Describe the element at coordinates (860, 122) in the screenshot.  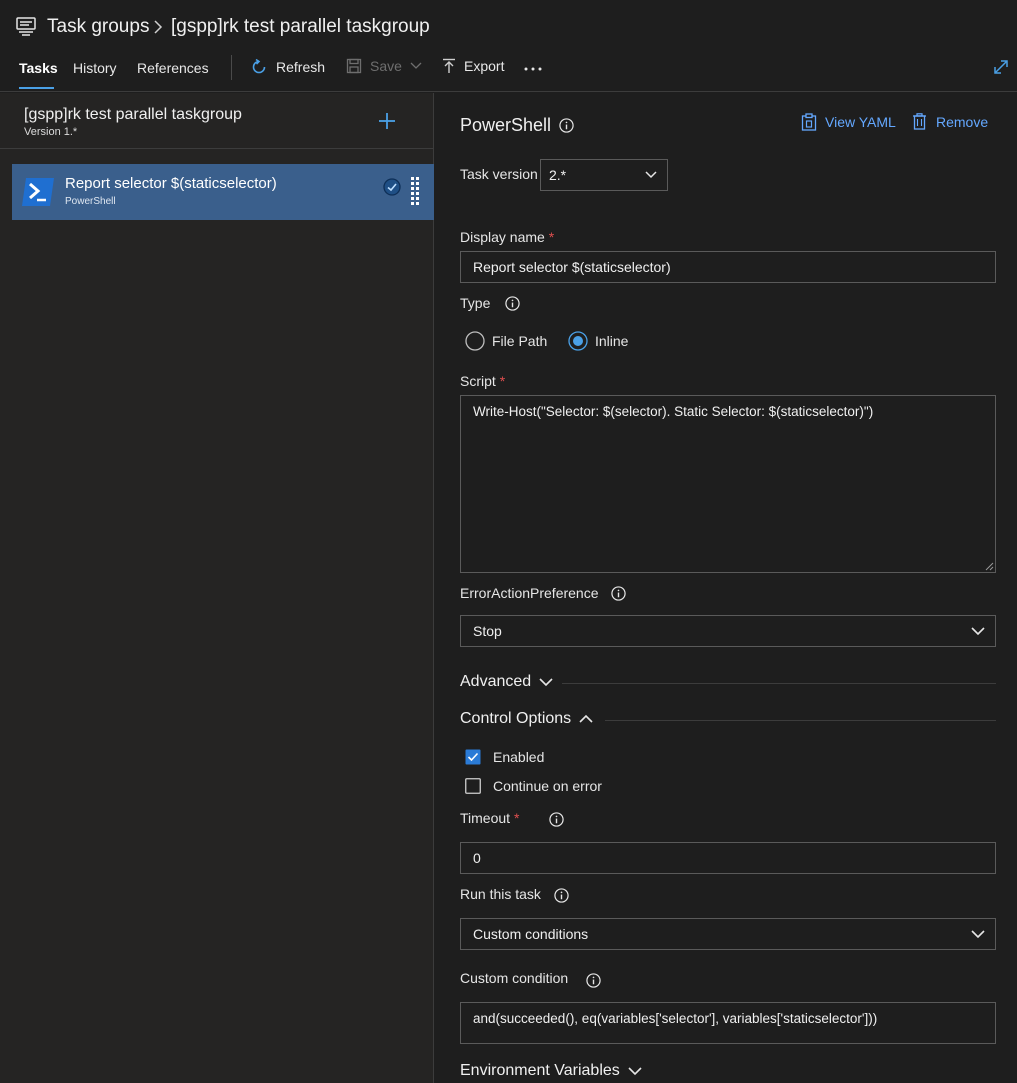
I see `view-yaml-label: View YAML` at that location.